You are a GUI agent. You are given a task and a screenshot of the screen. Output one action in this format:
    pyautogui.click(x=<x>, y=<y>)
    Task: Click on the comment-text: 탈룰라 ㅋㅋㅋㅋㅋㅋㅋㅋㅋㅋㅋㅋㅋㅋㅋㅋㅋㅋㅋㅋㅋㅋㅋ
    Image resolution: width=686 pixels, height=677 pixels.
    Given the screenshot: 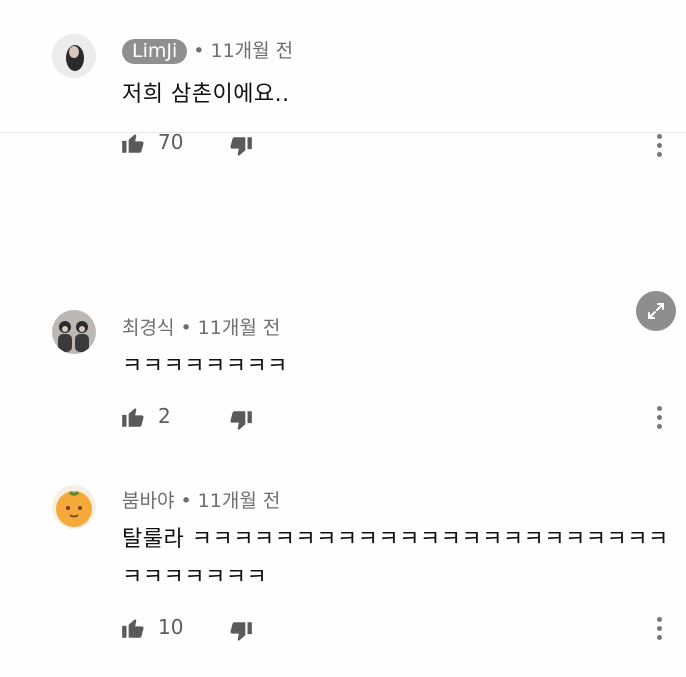 What is the action you would take?
    pyautogui.click(x=395, y=539)
    